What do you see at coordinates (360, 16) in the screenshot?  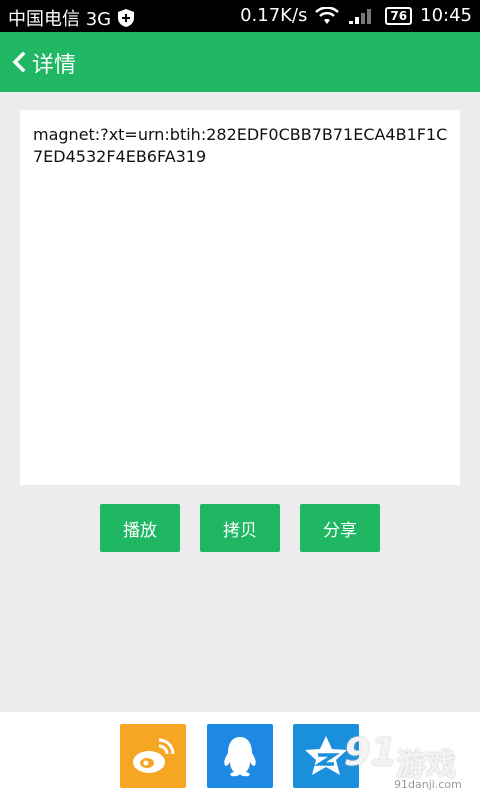 I see `signal-icon` at bounding box center [360, 16].